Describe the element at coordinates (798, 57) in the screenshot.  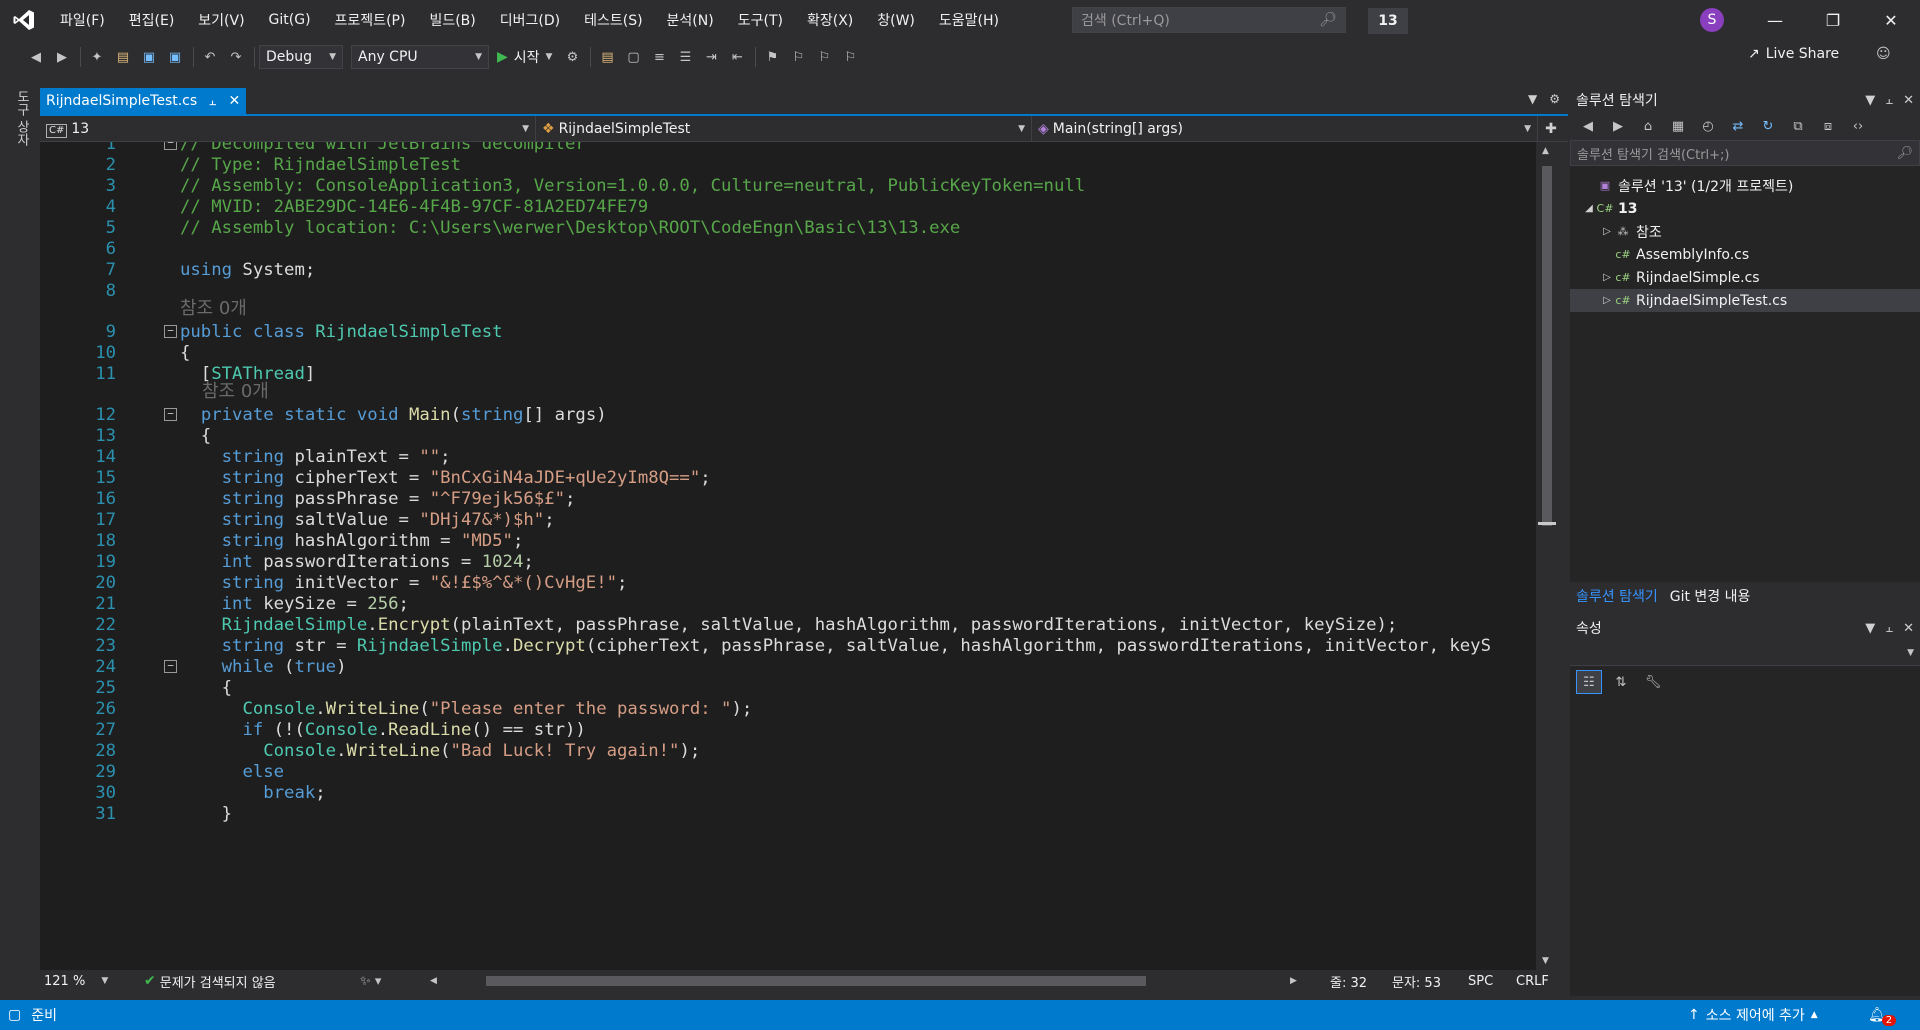
I see `prev-bookmark-icon: ⚐` at that location.